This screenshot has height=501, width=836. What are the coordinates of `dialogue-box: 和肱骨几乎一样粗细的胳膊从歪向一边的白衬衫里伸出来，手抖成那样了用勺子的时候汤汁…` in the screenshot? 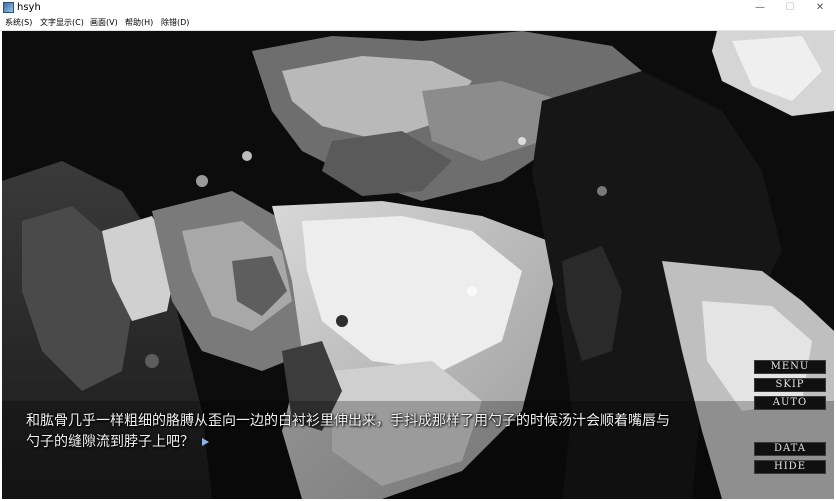 It's located at (421, 432).